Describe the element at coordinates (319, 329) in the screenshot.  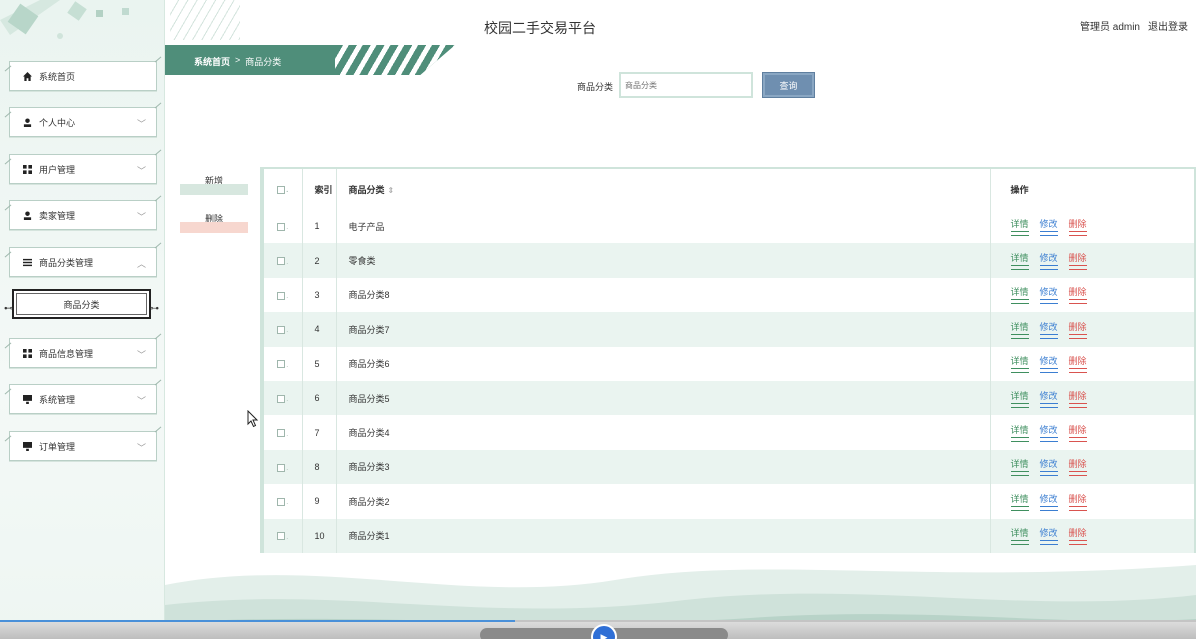
I see `row-index: 4` at that location.